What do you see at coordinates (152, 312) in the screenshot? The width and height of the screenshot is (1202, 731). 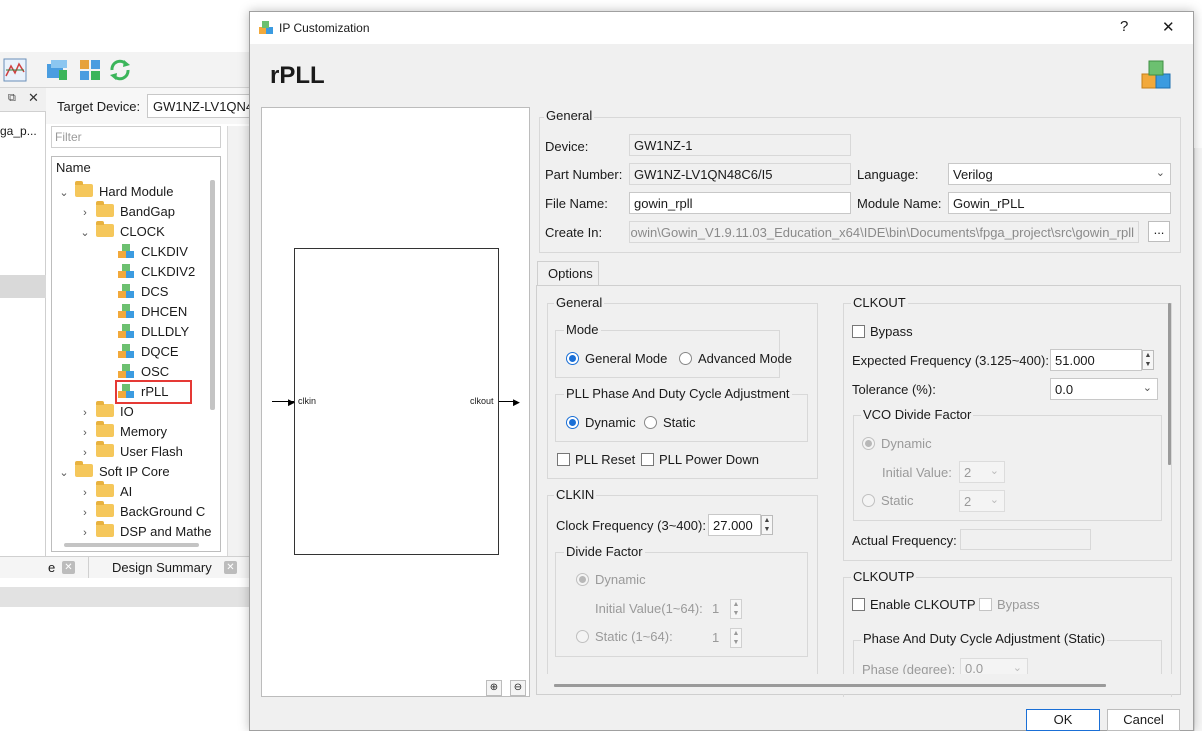 I see `tree-item: DHCEN` at bounding box center [152, 312].